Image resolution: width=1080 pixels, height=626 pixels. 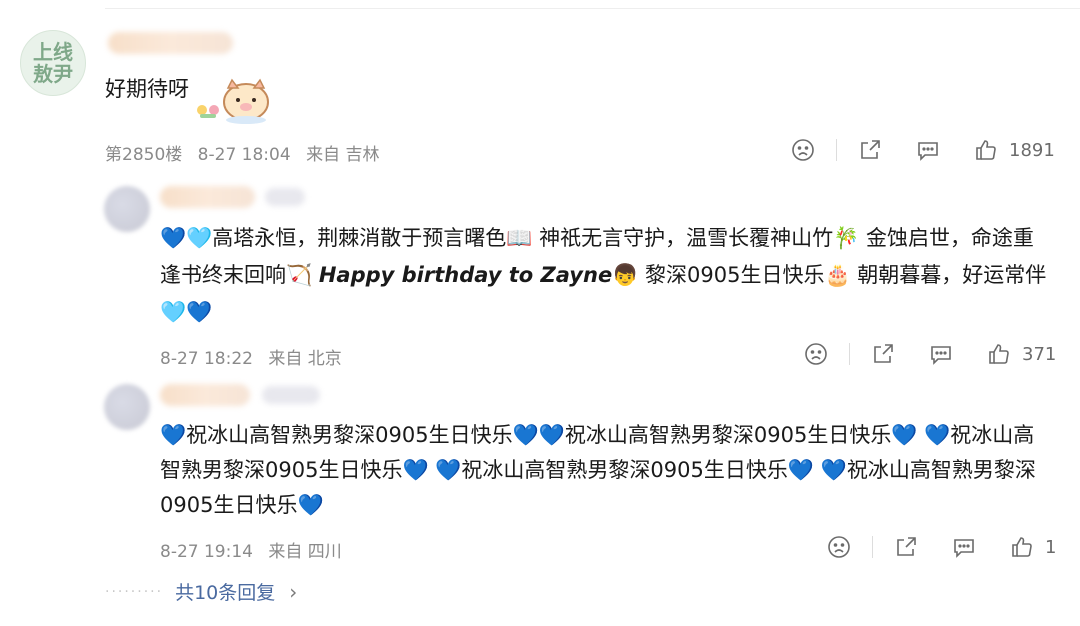 I want to click on reply-time: 8-27 19:14, so click(x=206, y=552).